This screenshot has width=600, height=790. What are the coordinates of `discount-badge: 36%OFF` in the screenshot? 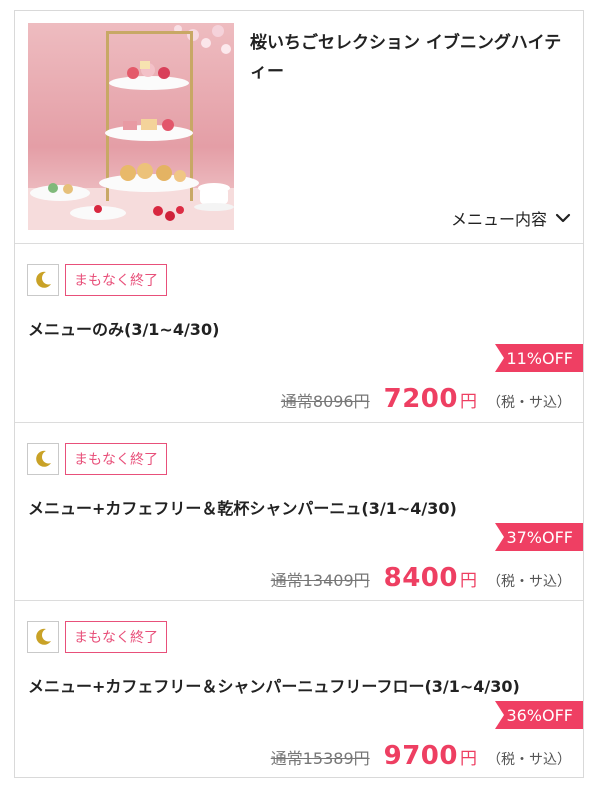 It's located at (539, 715).